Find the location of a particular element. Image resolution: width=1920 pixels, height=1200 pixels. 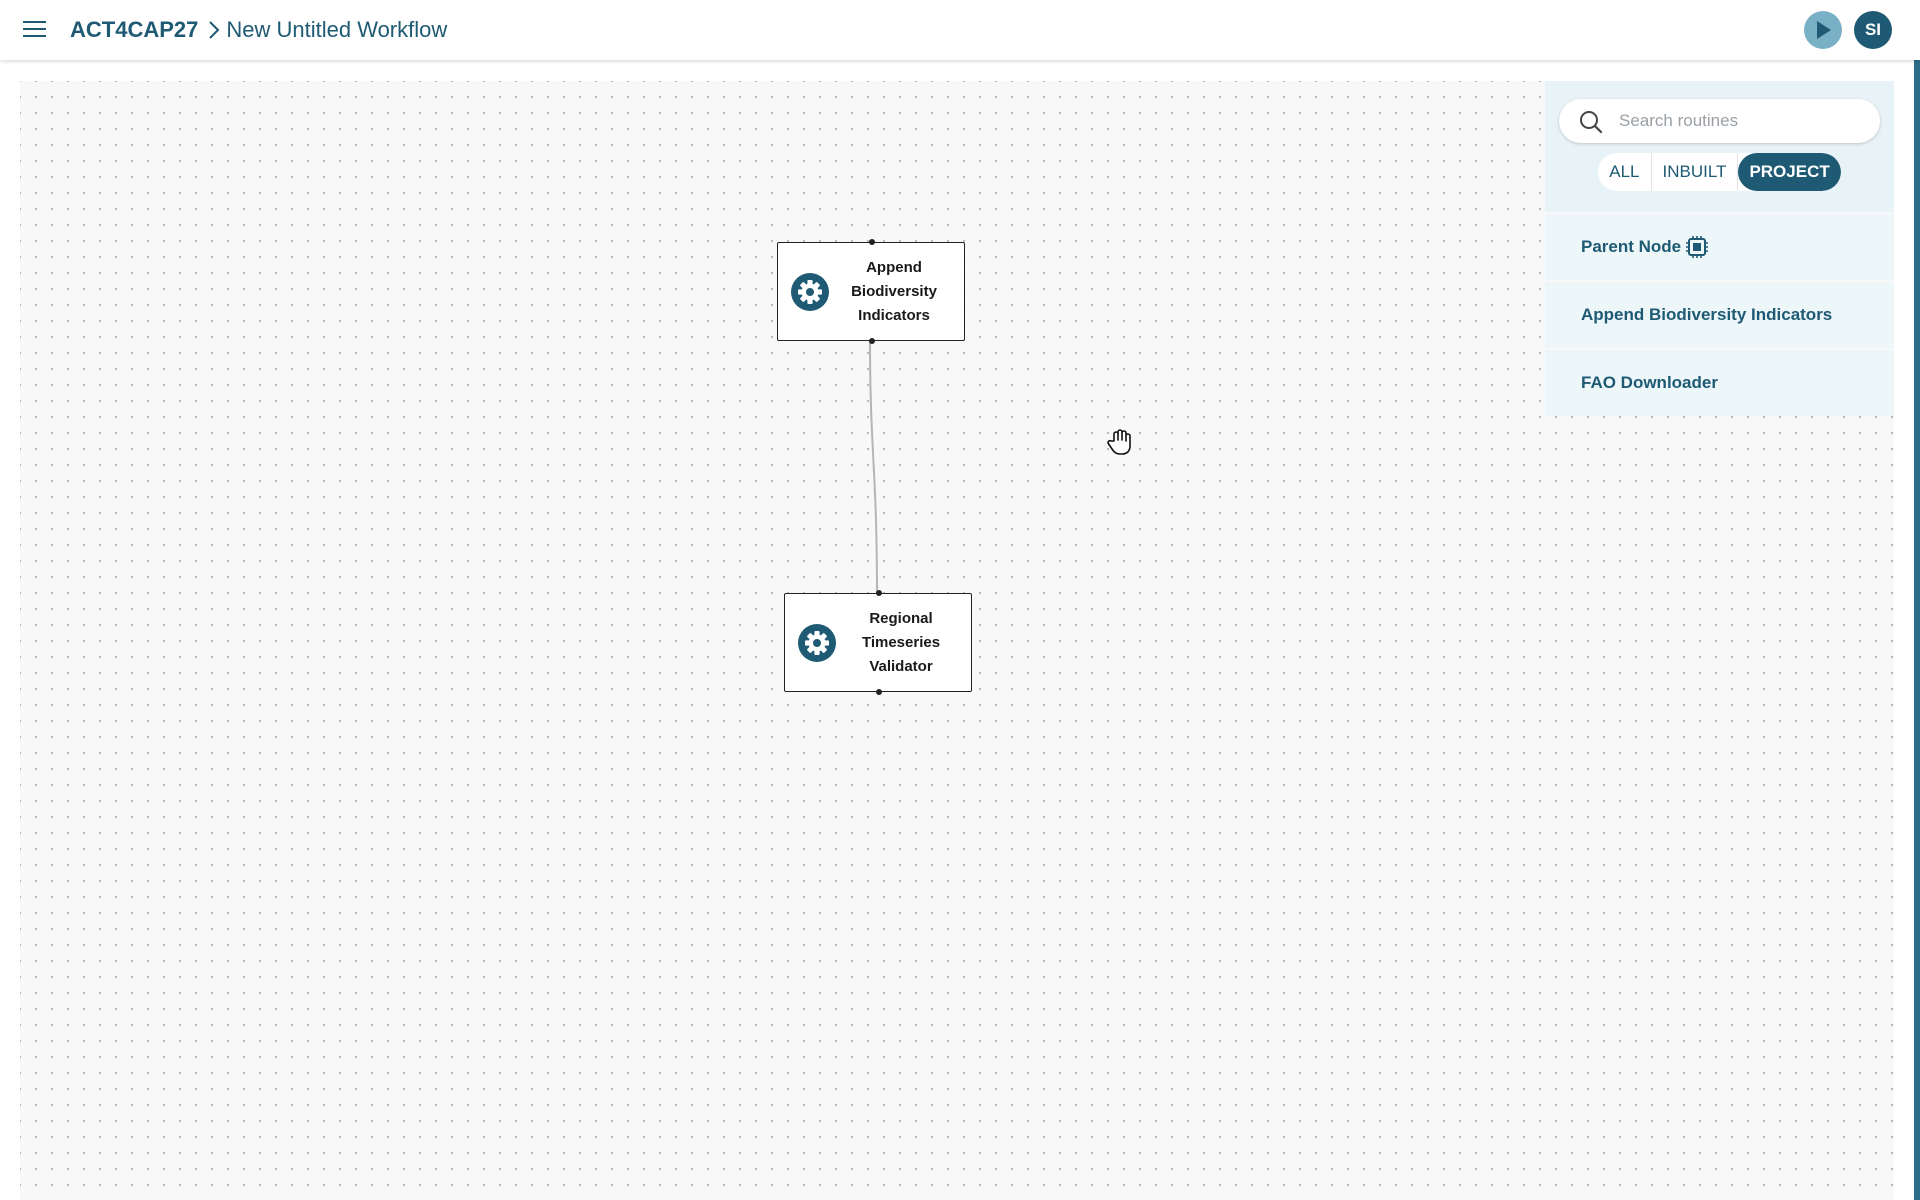

routines-panel-header: ALL INBUILT PROJECT is located at coordinates (1719, 146).